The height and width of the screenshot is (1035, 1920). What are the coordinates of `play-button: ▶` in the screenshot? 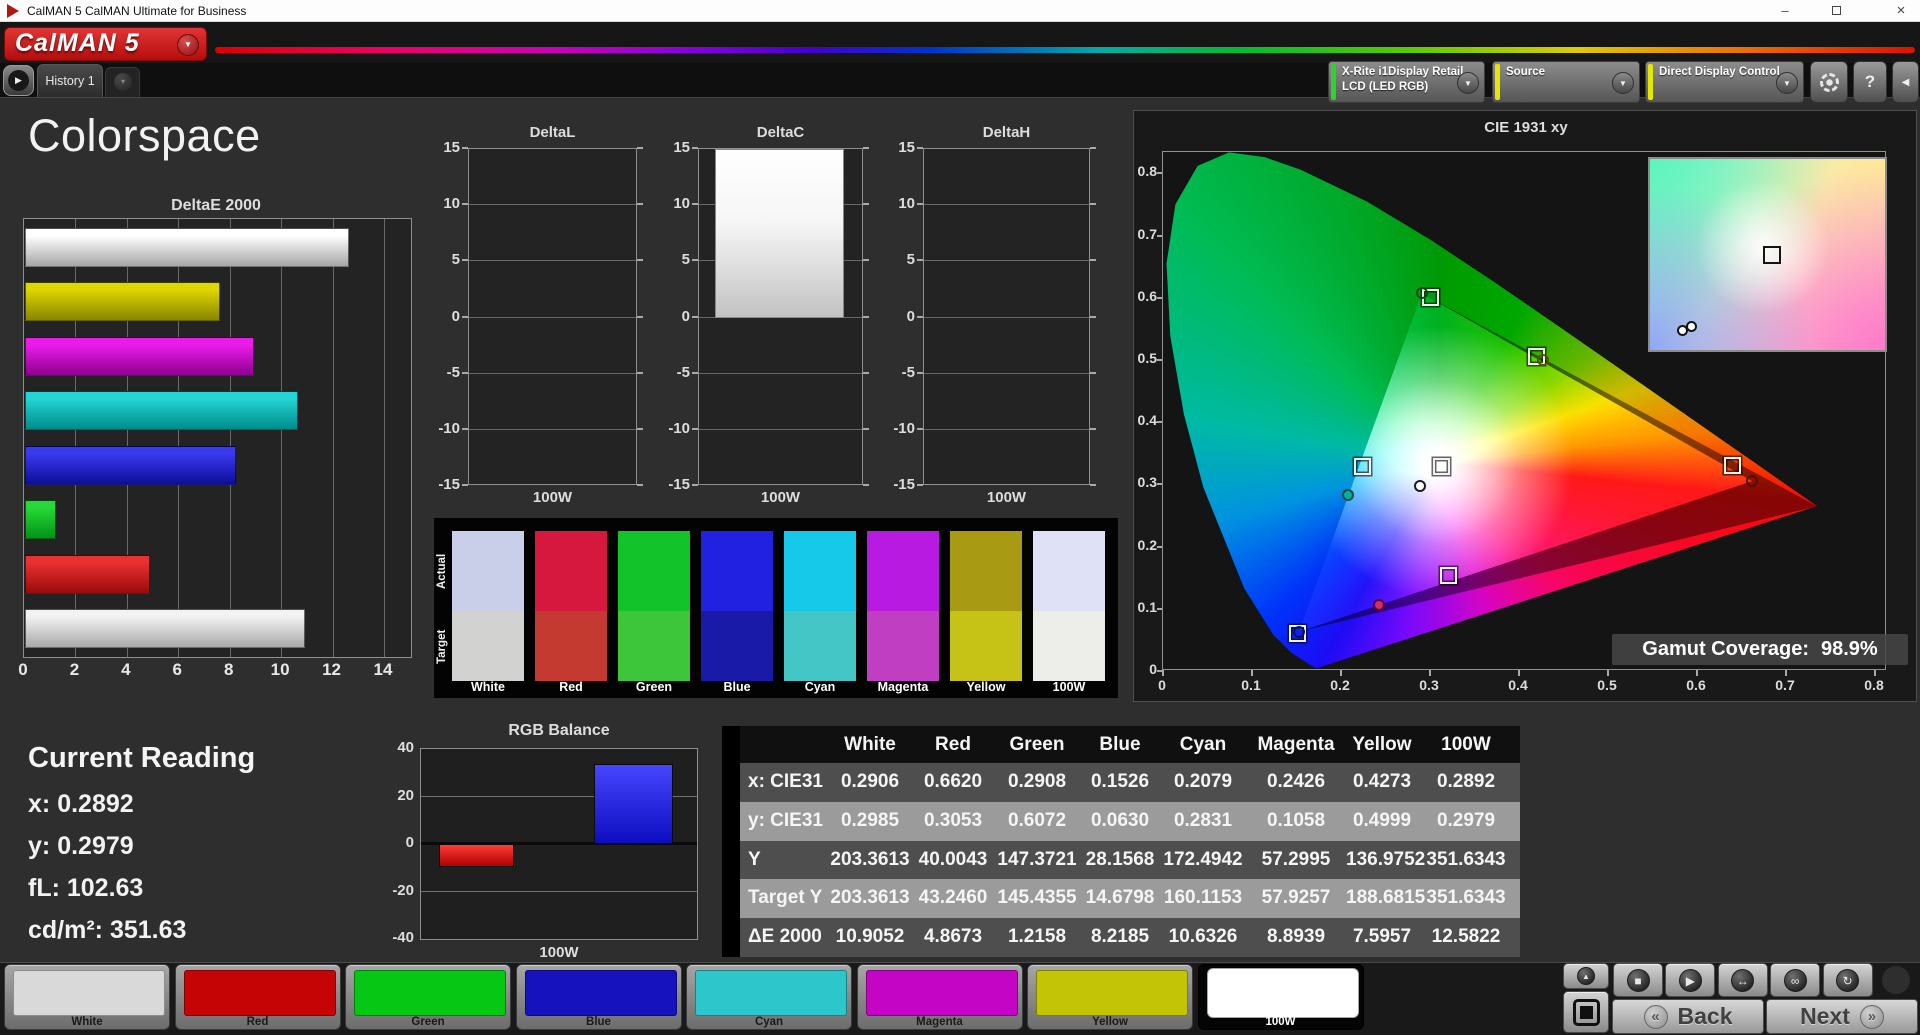 It's located at (1690, 980).